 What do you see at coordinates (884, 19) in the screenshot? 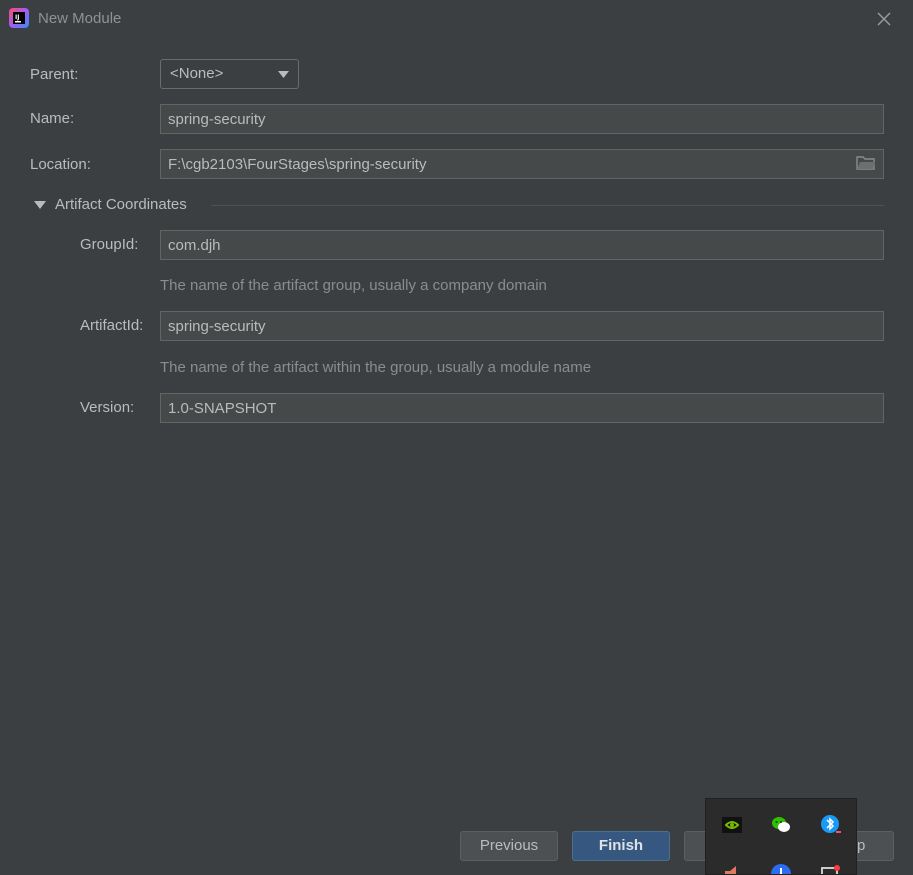
I see `close-icon` at bounding box center [884, 19].